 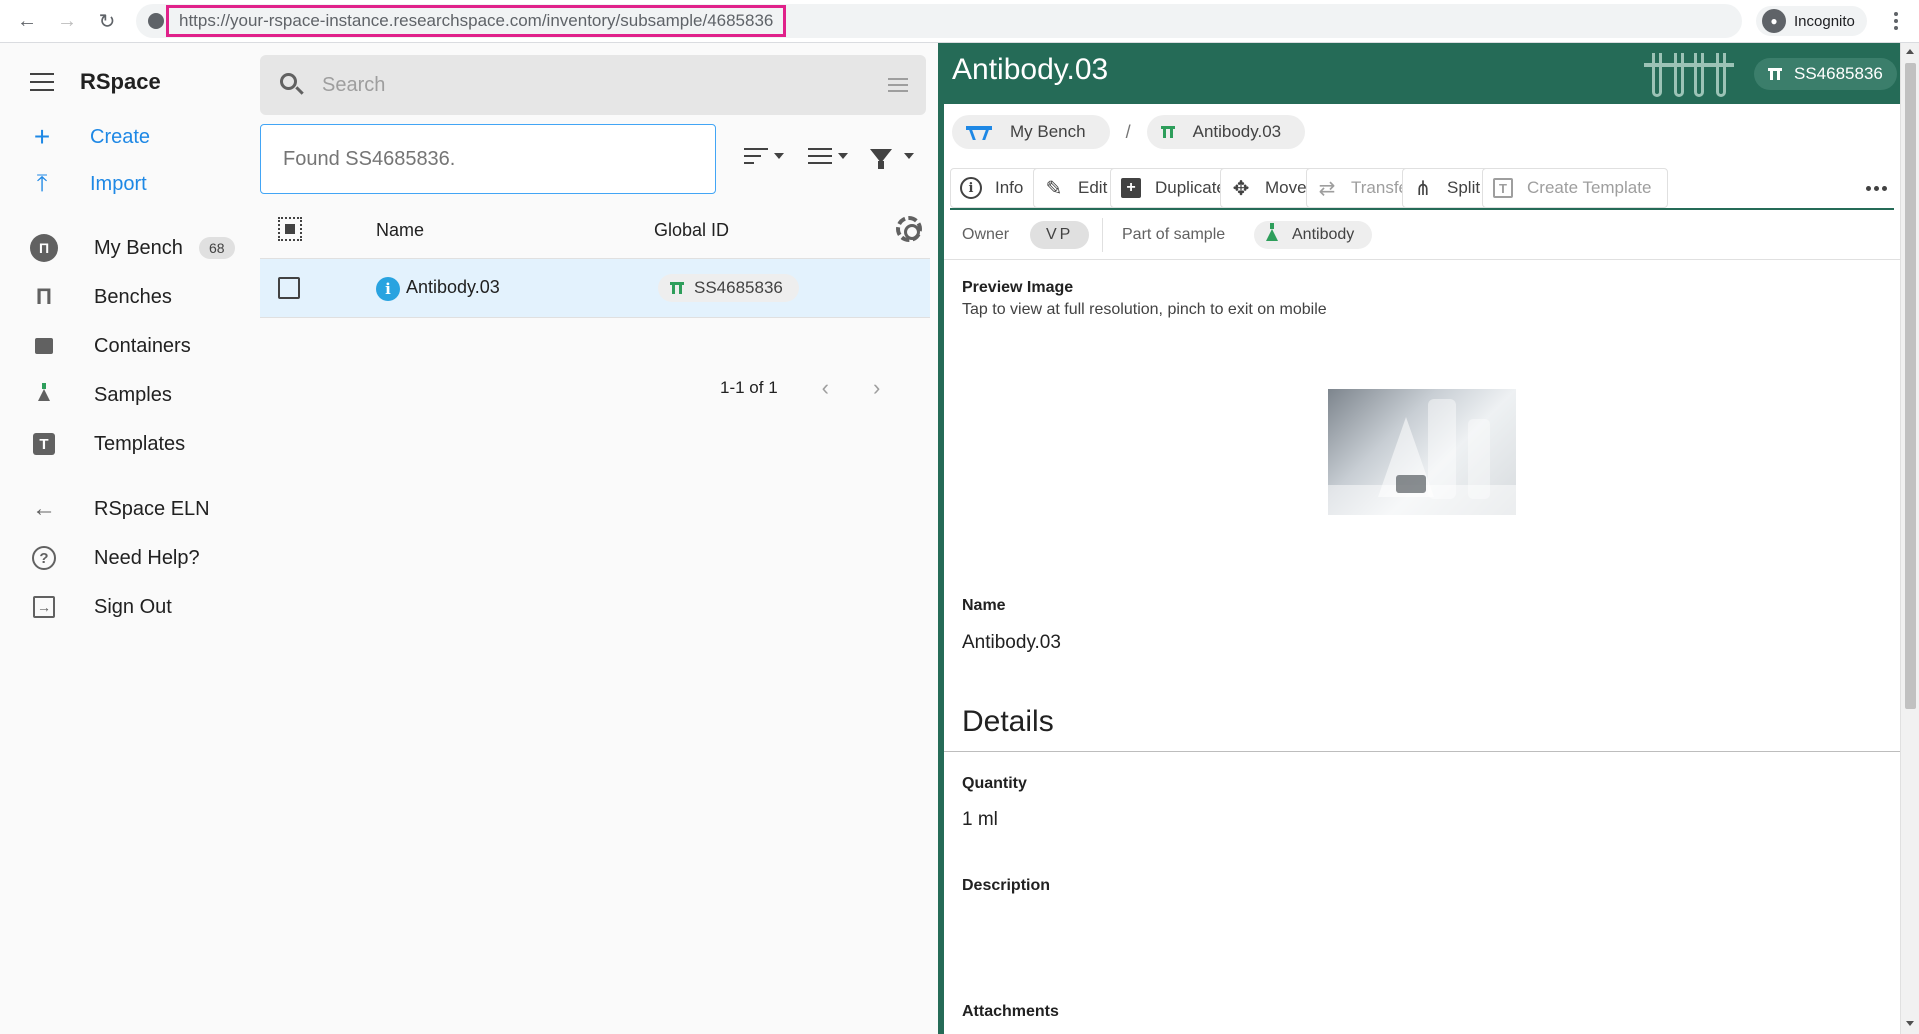 I want to click on description-label: Description, so click(x=1006, y=885).